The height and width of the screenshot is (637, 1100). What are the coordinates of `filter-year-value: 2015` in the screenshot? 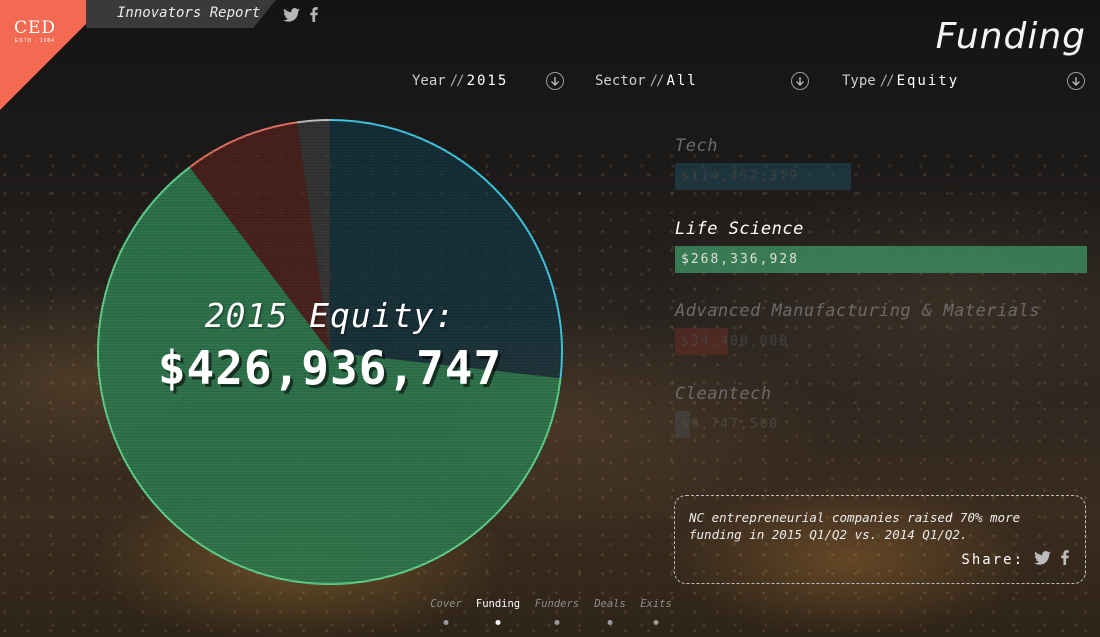 It's located at (487, 81).